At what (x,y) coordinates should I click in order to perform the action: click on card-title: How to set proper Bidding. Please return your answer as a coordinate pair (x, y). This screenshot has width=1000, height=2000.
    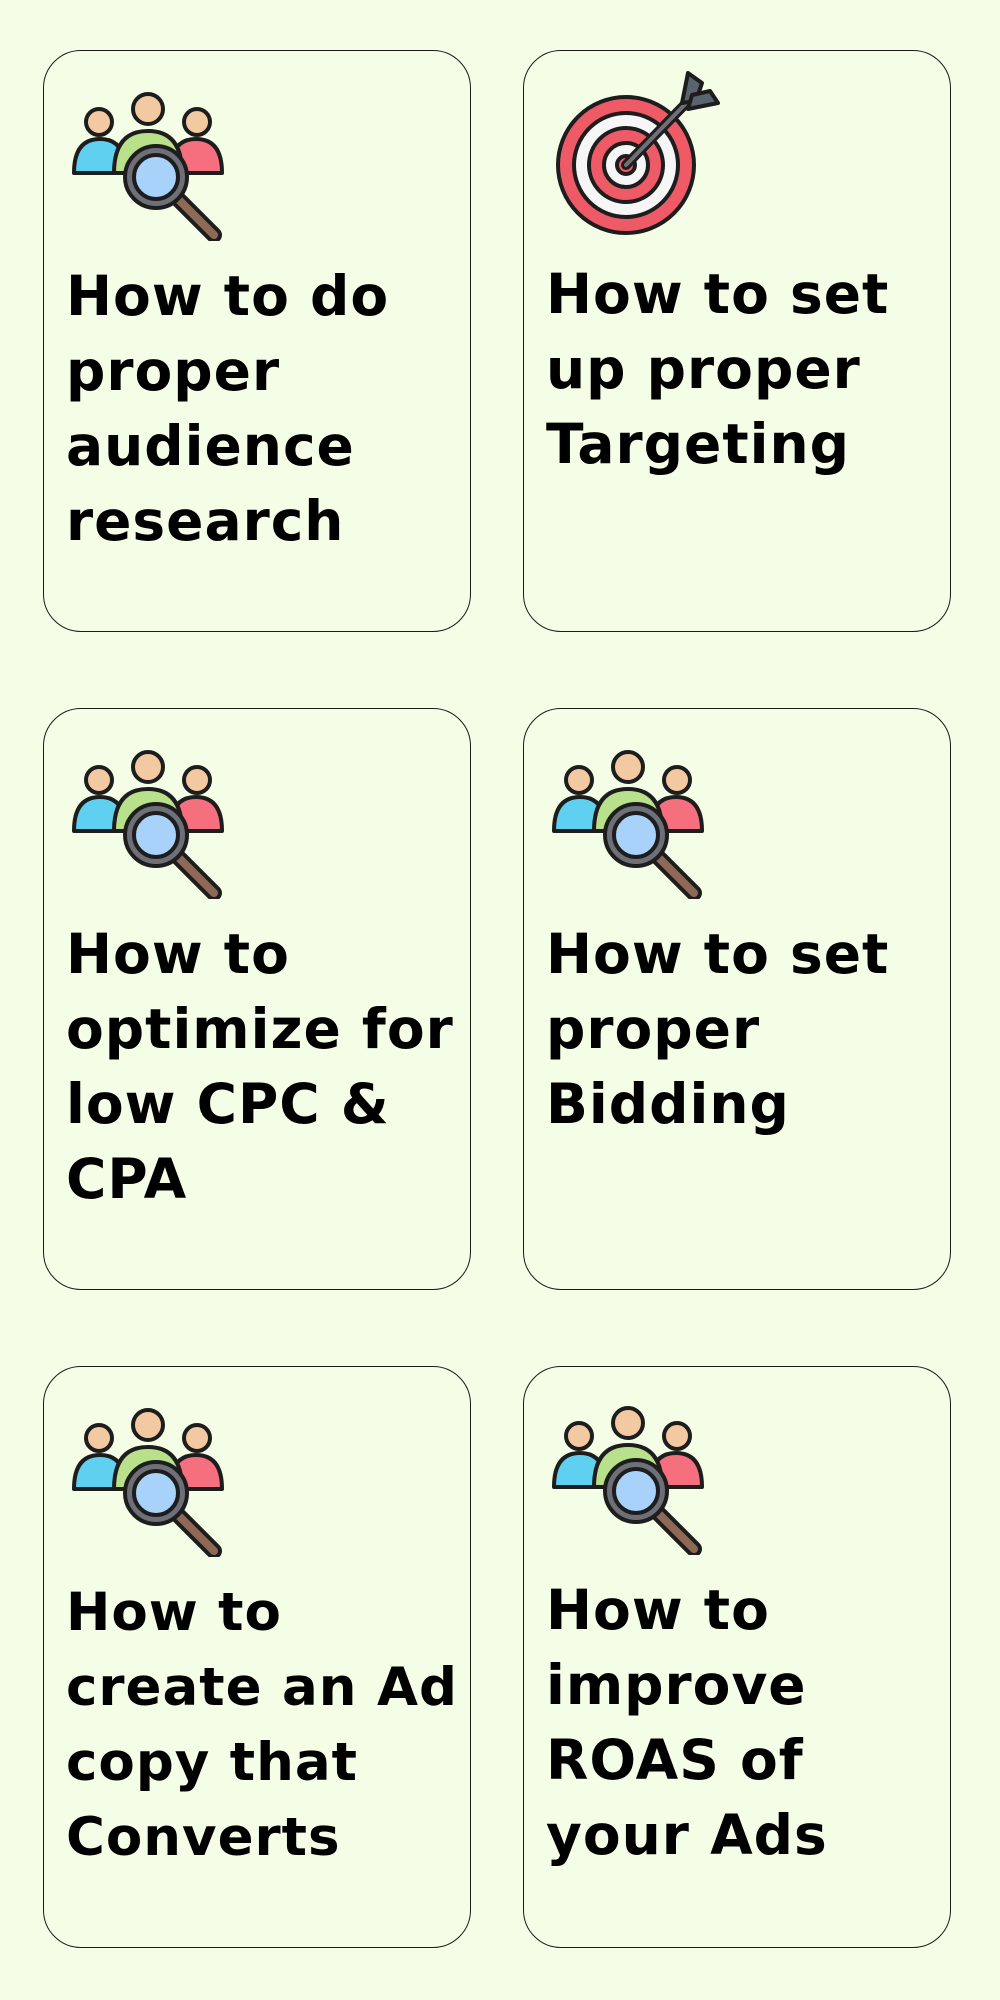
    Looking at the image, I should click on (718, 1029).